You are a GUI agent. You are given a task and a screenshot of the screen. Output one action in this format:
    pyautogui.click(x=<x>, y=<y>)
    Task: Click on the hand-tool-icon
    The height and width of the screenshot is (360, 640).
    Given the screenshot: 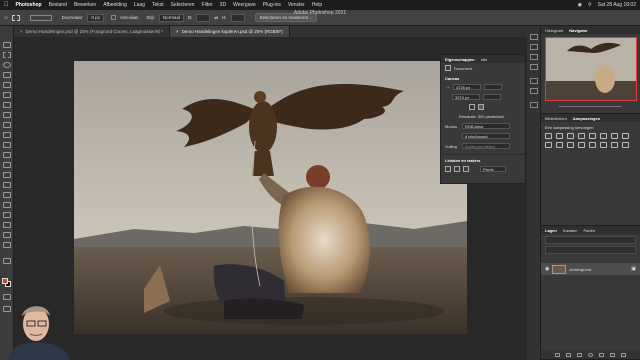 What is the action you would take?
    pyautogui.click(x=7, y=235)
    